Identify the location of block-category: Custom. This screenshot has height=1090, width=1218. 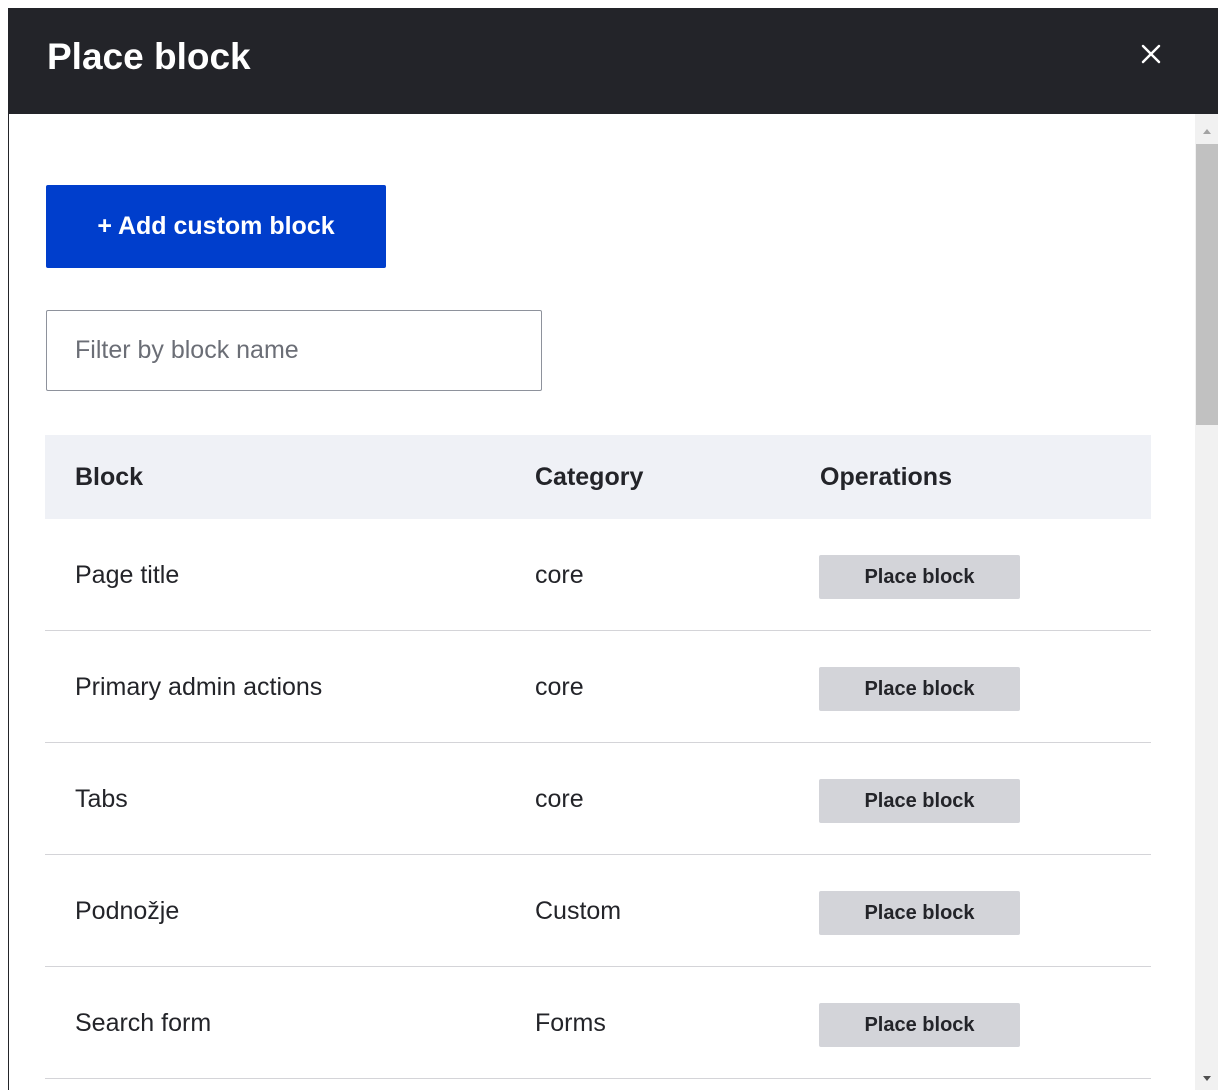
(578, 911).